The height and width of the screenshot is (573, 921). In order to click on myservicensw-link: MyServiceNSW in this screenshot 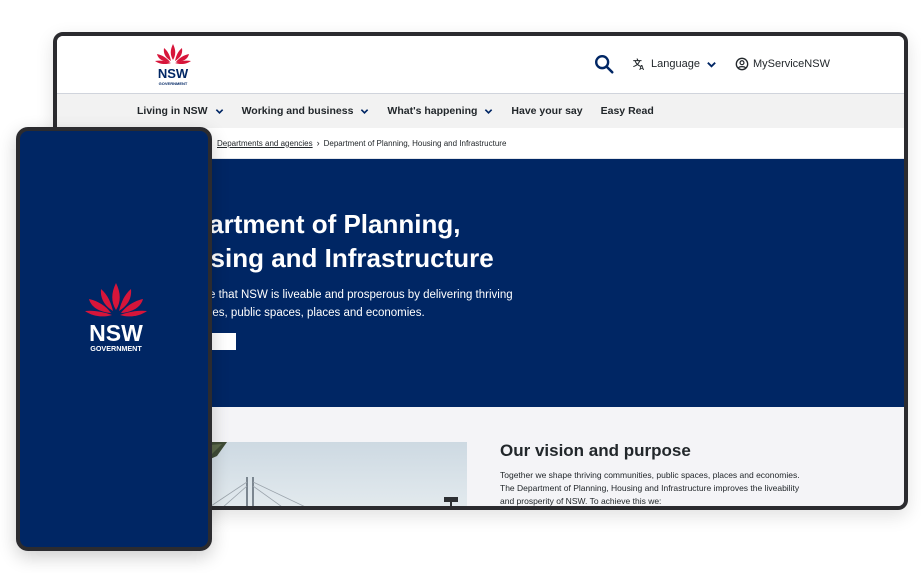, I will do `click(782, 64)`.